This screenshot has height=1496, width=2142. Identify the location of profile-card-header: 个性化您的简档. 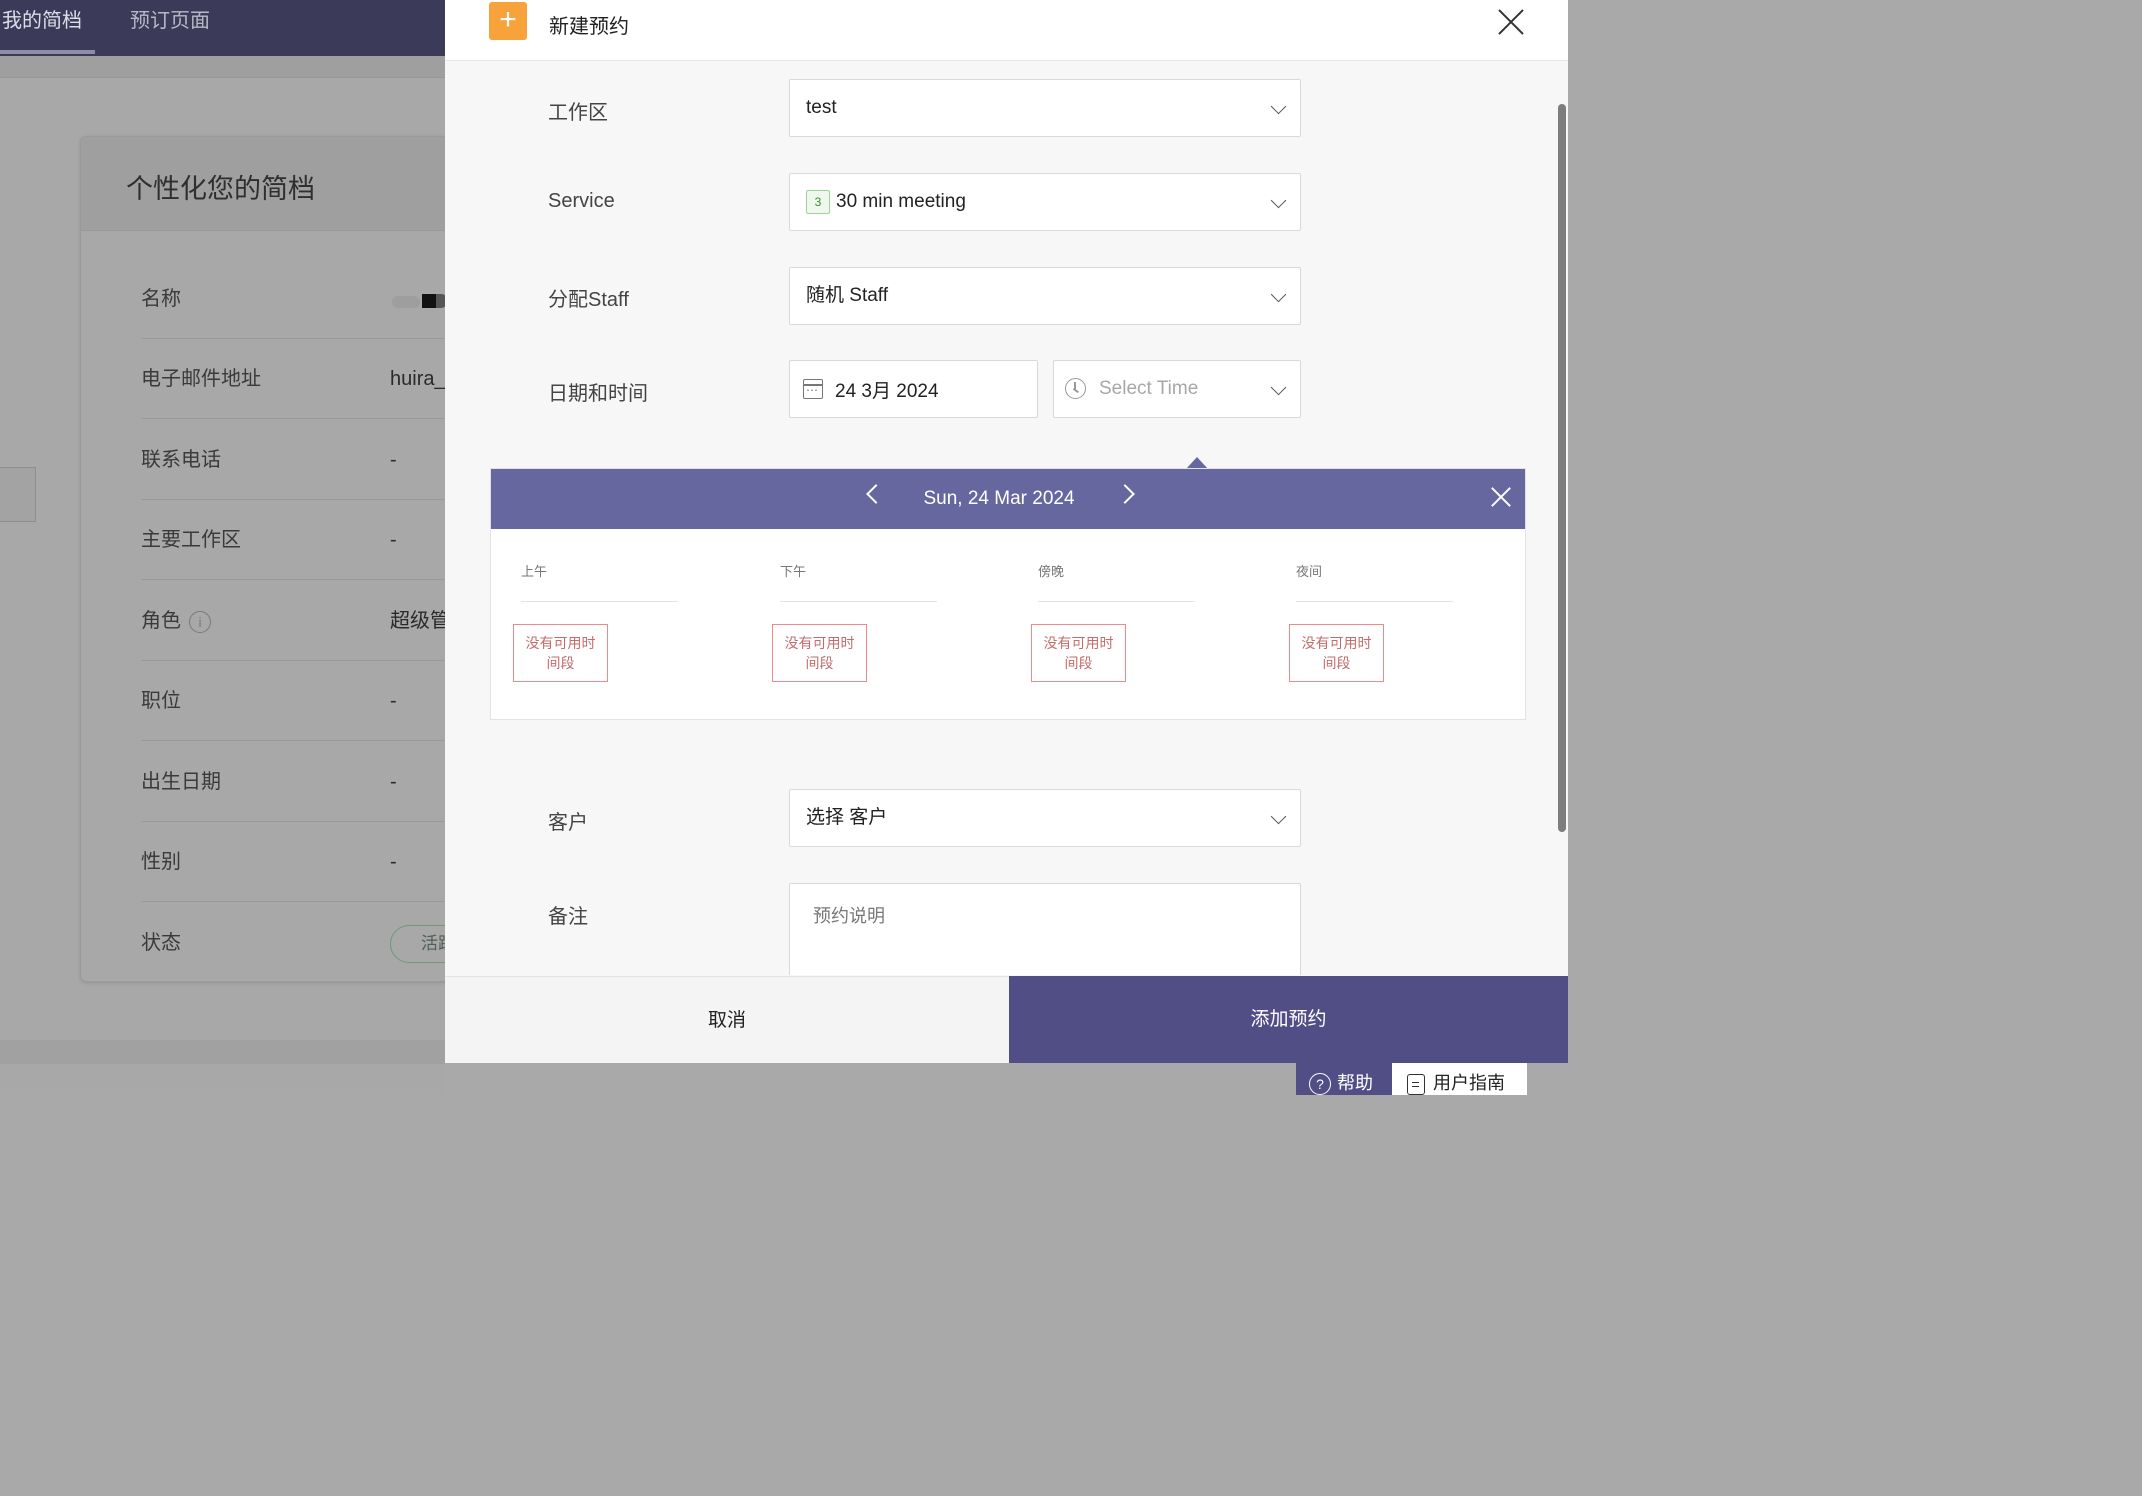
(263, 184).